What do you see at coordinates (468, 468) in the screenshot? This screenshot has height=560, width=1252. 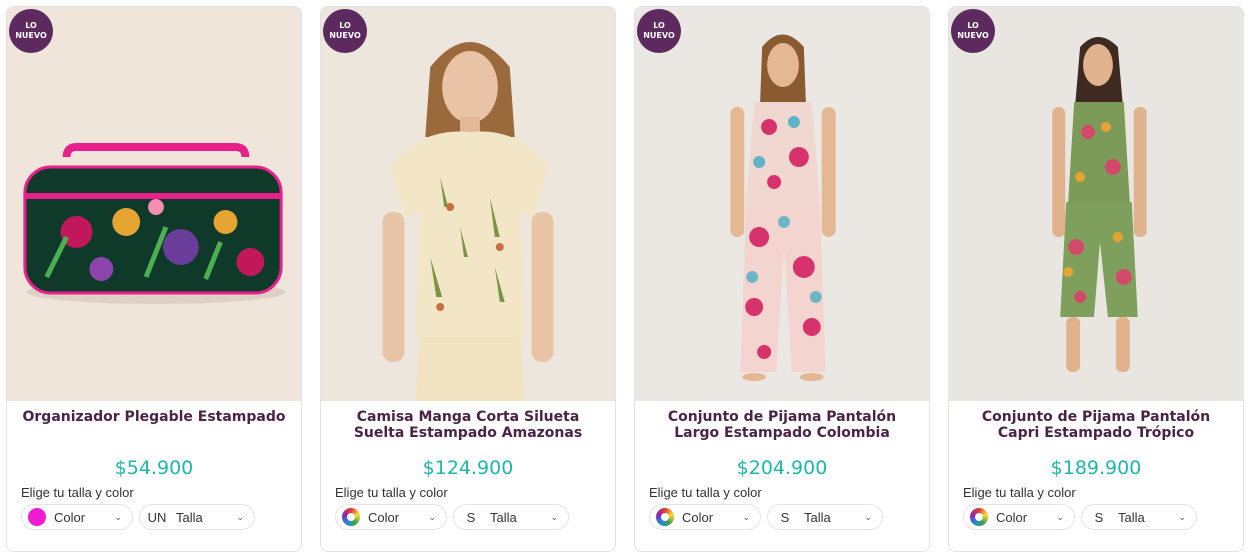 I see `product-price: $124.900` at bounding box center [468, 468].